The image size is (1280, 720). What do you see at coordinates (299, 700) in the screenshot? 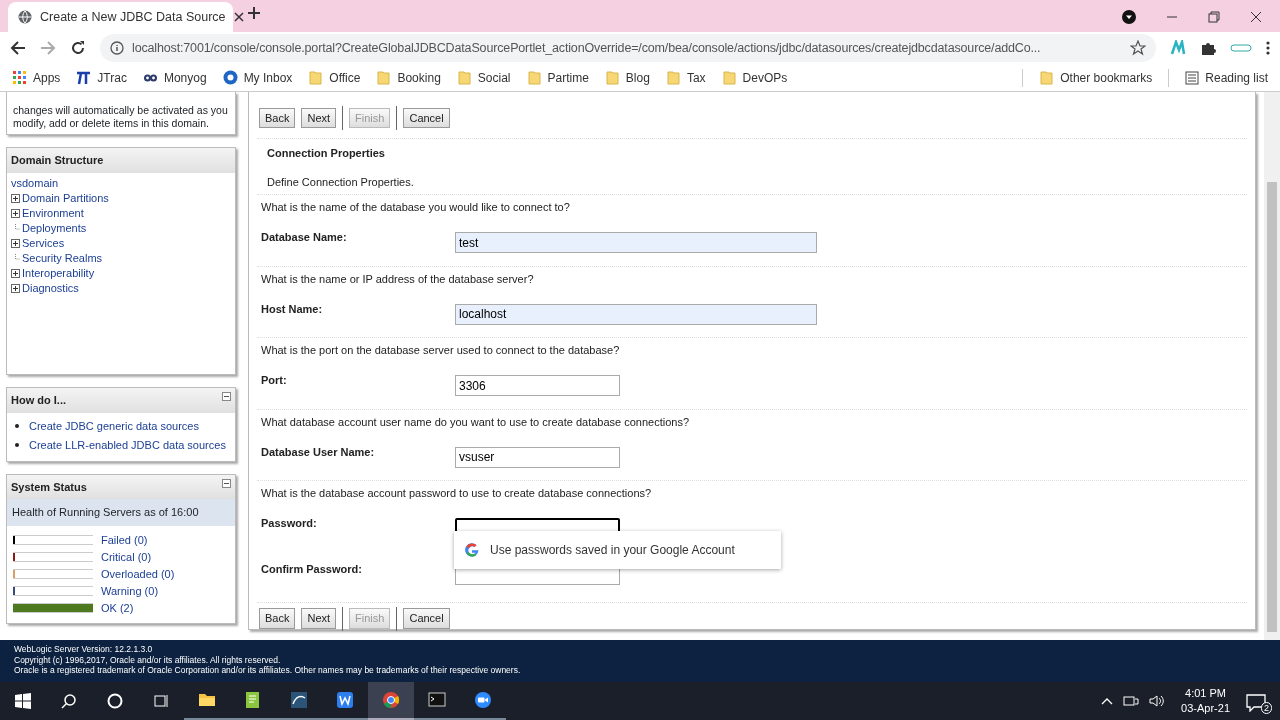
I see `dolphin-icon` at bounding box center [299, 700].